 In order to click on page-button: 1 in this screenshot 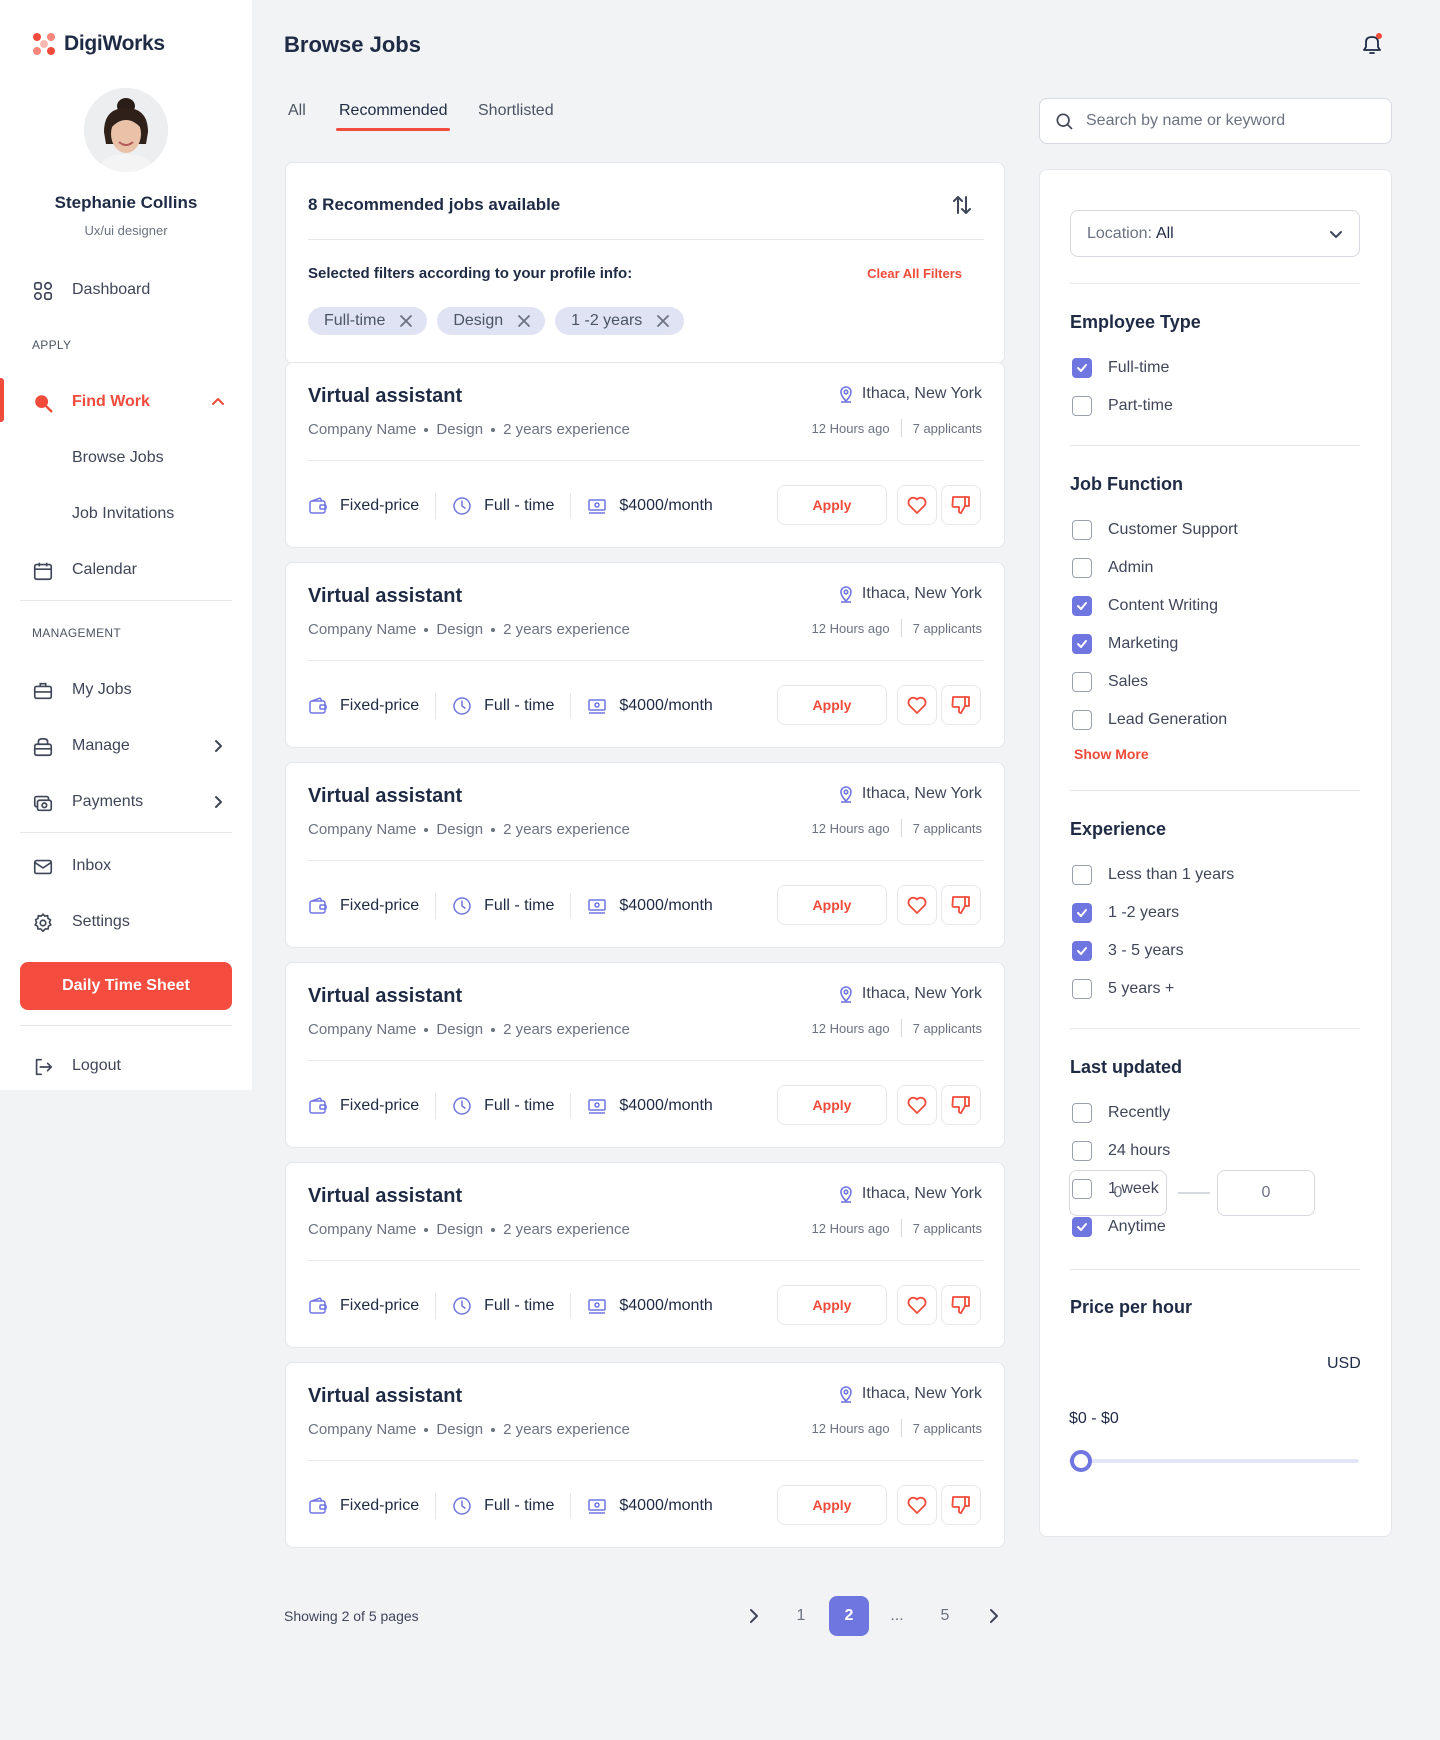, I will do `click(801, 1616)`.